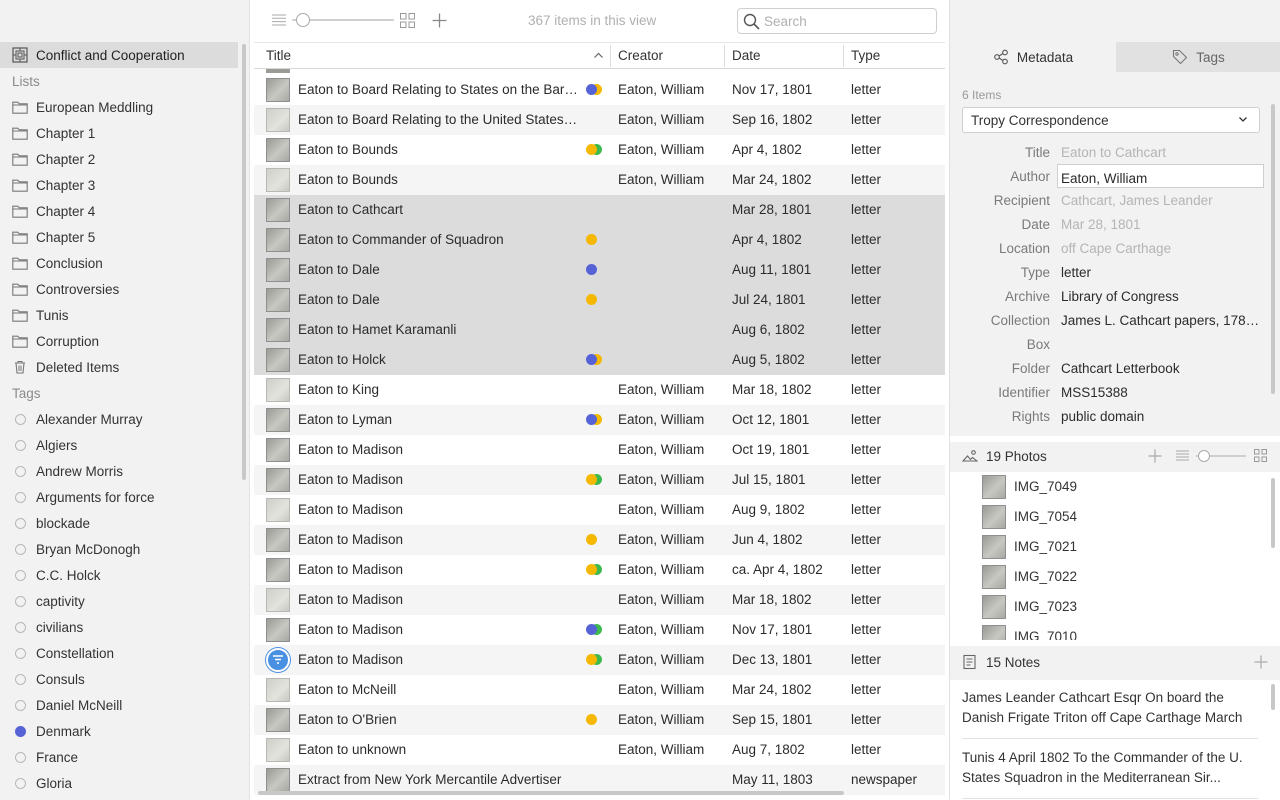  Describe the element at coordinates (1161, 320) in the screenshot. I see `field-value: James L. Cathcart papers, 1785-1817` at that location.